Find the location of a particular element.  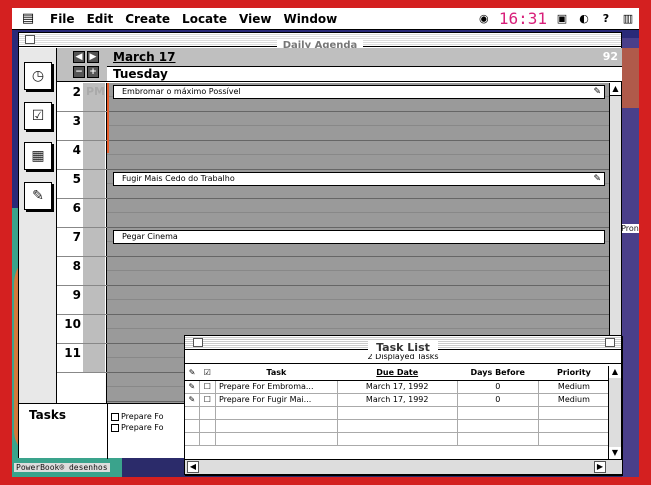

menu-locate: Locate is located at coordinates (204, 19).